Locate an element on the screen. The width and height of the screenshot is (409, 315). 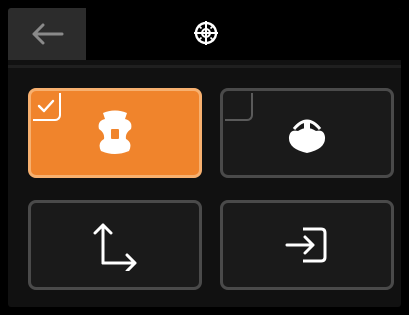
enter-import-tile is located at coordinates (307, 245).